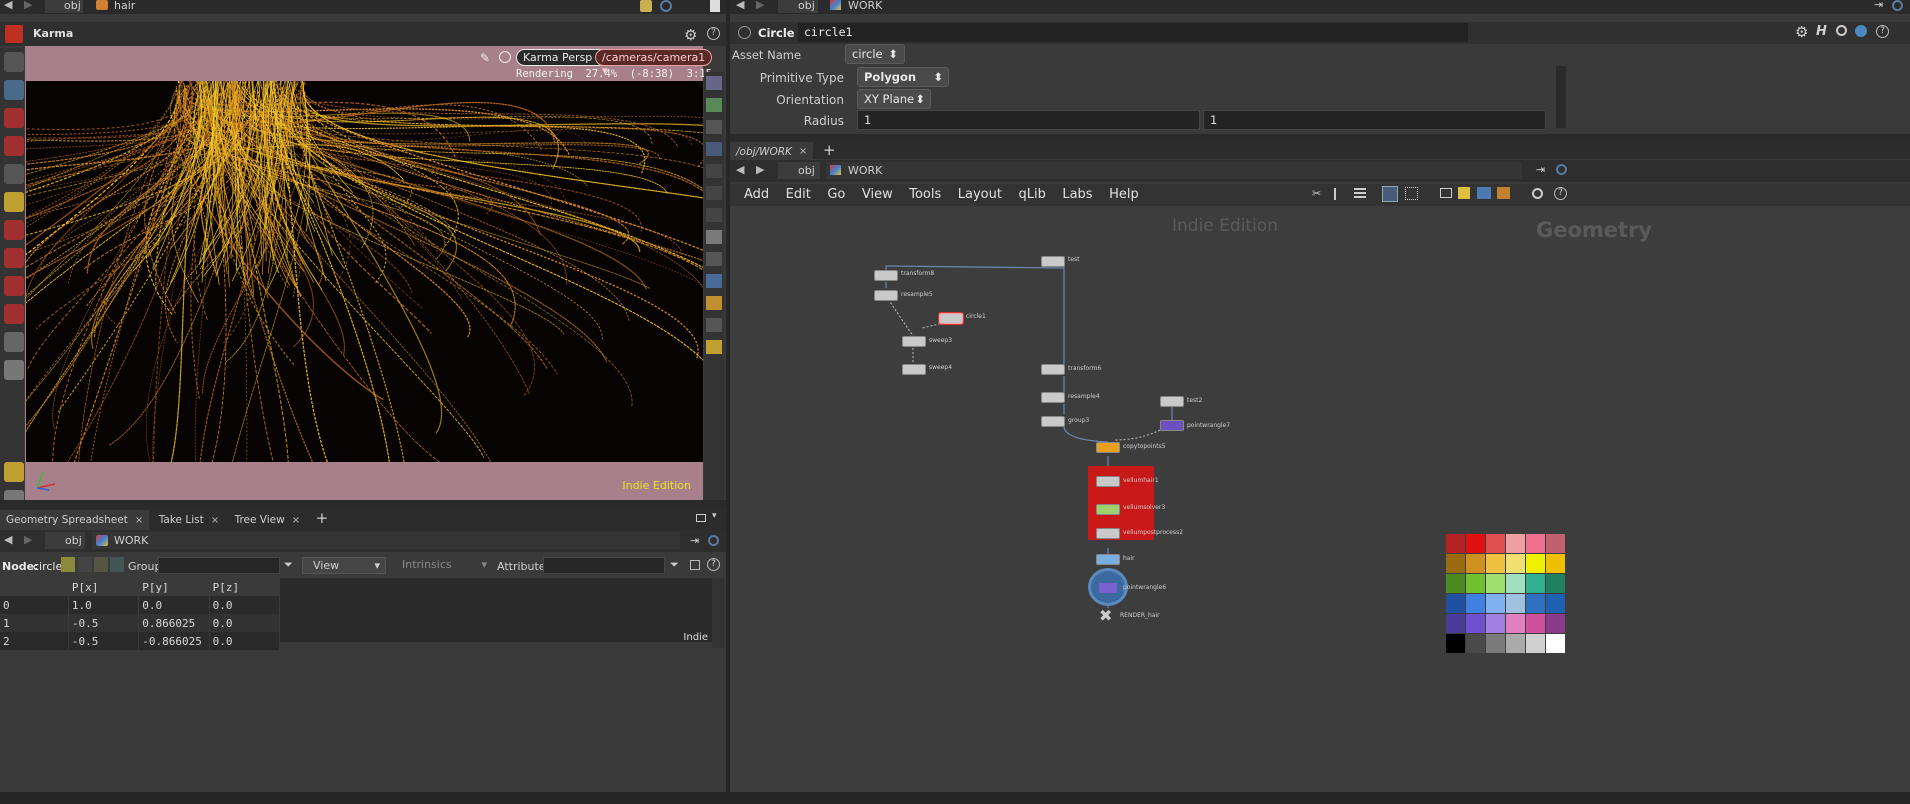 The height and width of the screenshot is (804, 1910). Describe the element at coordinates (1411, 193) in the screenshot. I see `grid-snap-icon` at that location.